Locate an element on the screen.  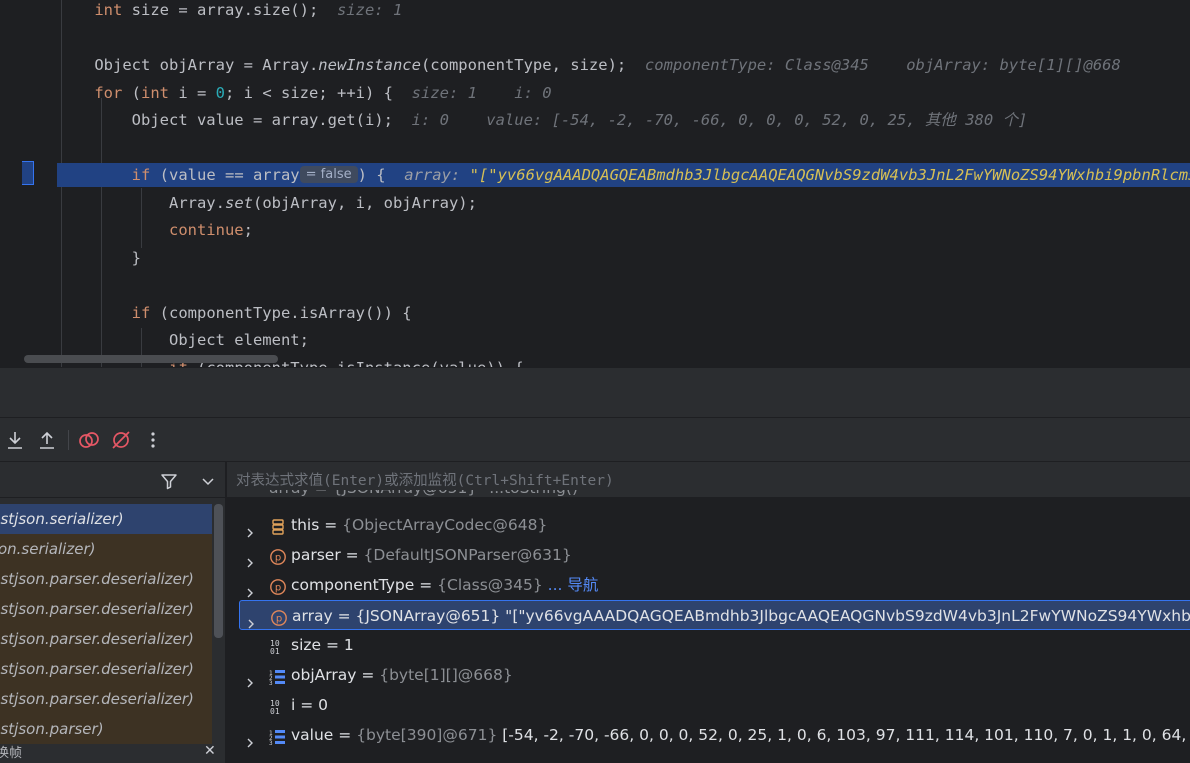
code-token: int is located at coordinates (155, 92).